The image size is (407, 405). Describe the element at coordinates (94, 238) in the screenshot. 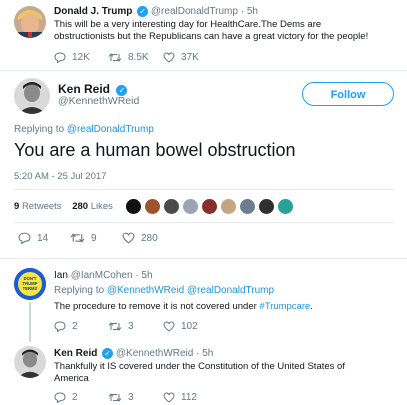

I see `retweet-count: 9` at that location.